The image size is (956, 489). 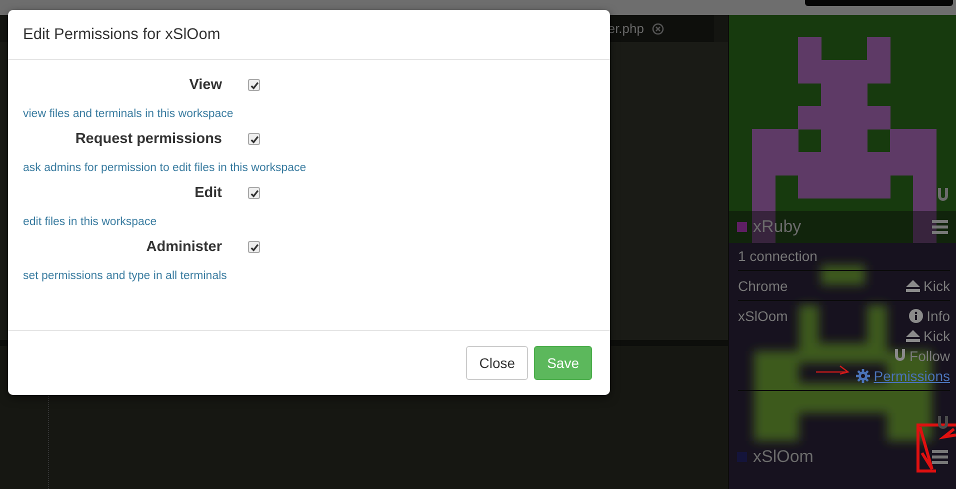 What do you see at coordinates (763, 286) in the screenshot?
I see `client-name: Chrome` at bounding box center [763, 286].